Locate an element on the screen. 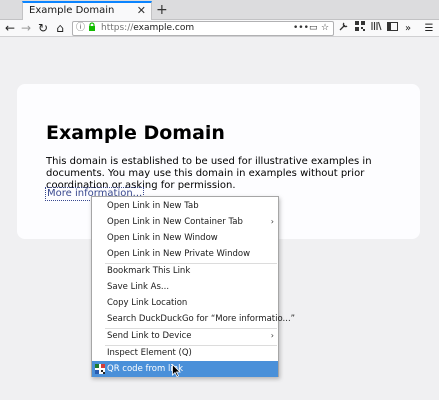 The image size is (439, 400). page-title: Example Domain is located at coordinates (135, 133).